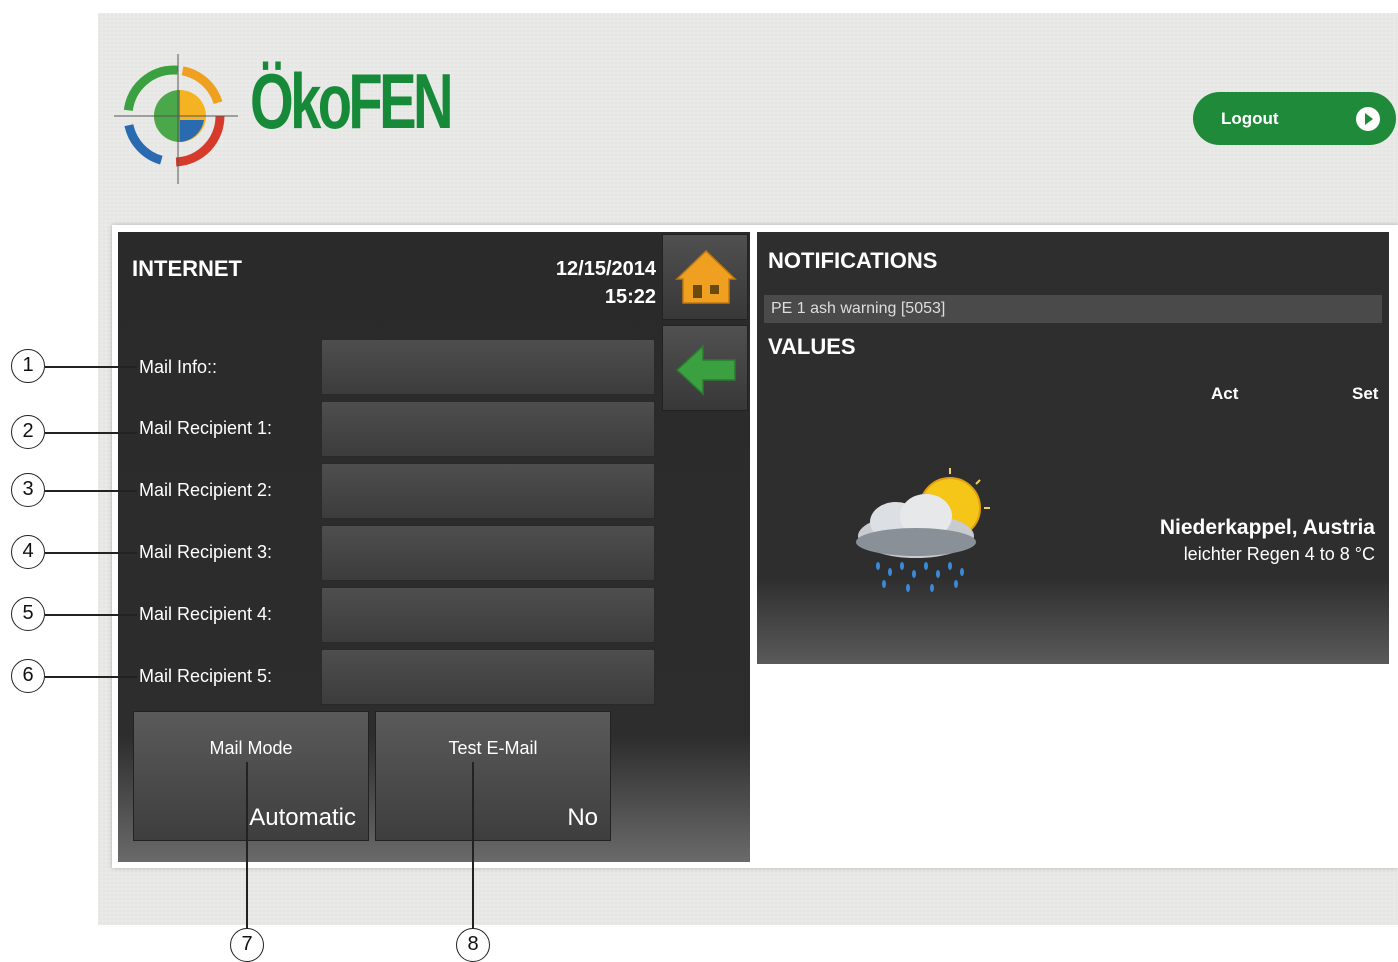  Describe the element at coordinates (488, 553) in the screenshot. I see `mail-recipient-3-field` at that location.